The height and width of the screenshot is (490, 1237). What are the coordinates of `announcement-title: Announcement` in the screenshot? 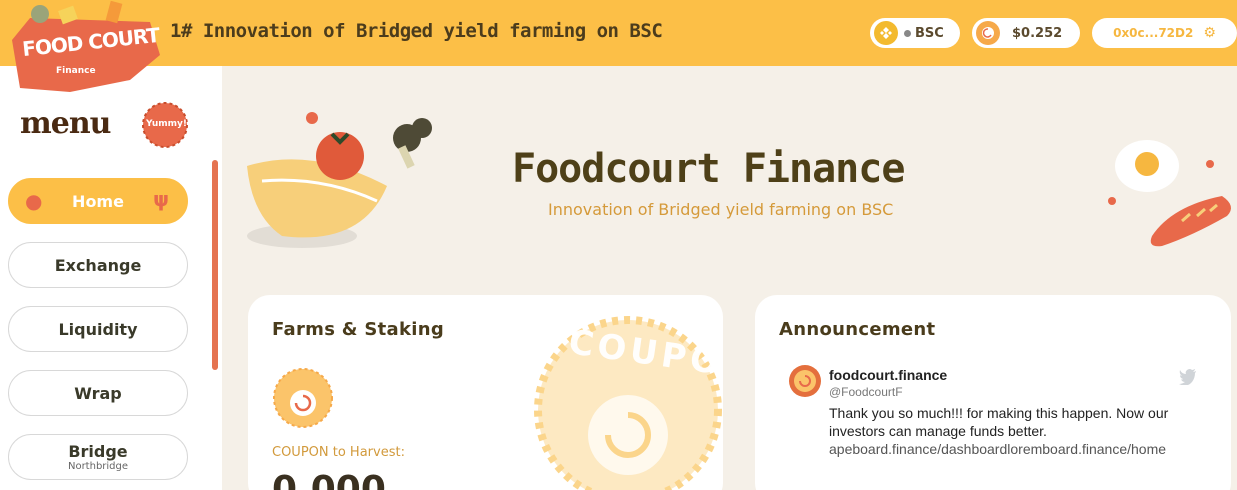 It's located at (857, 329).